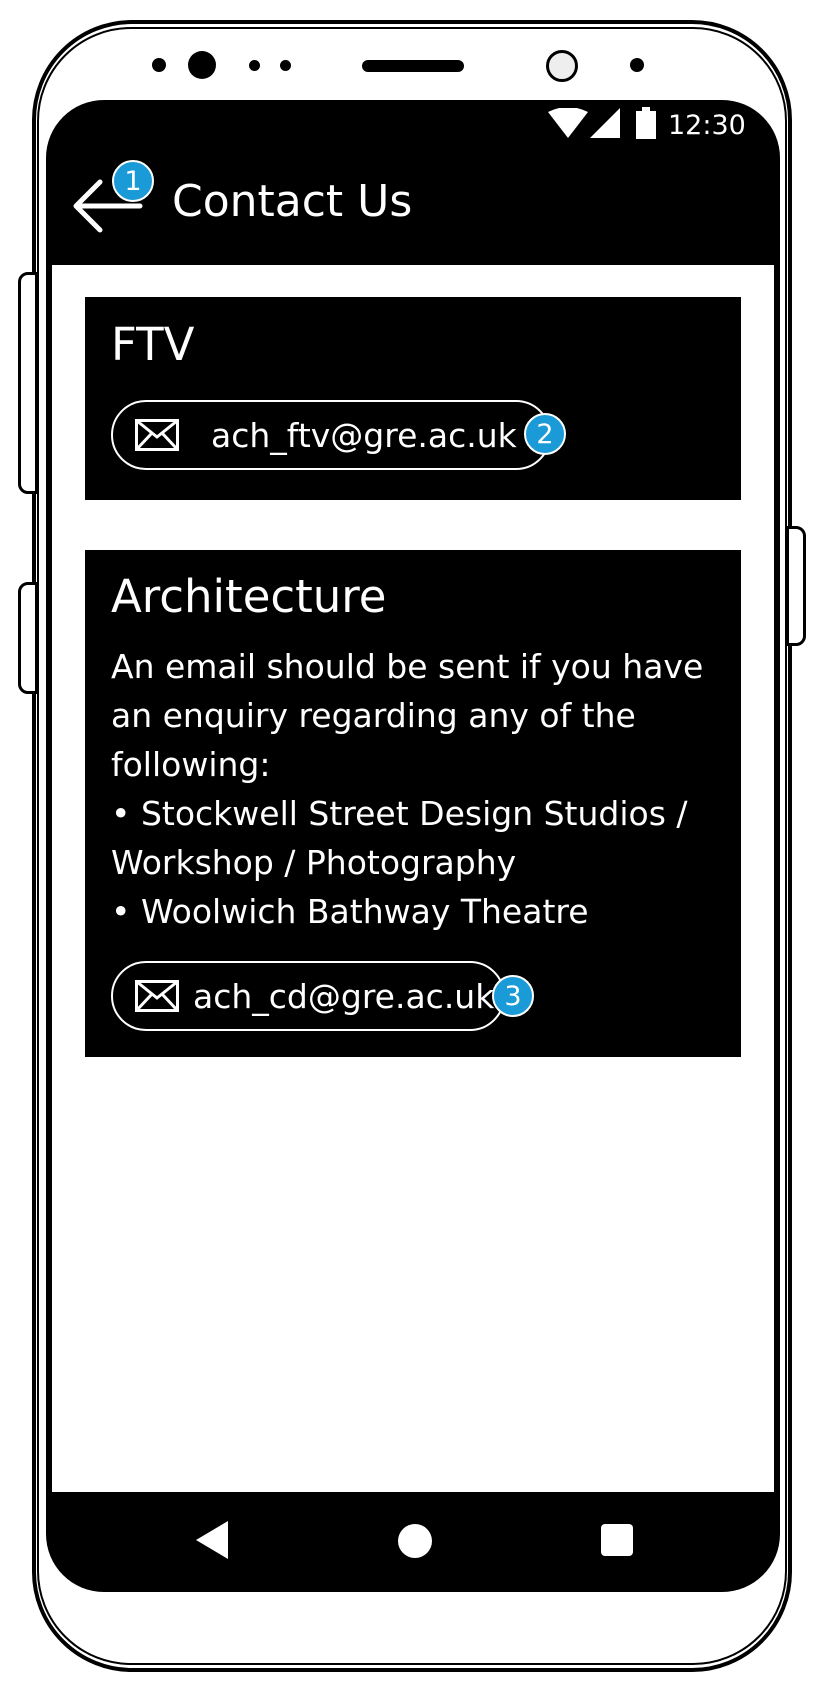 The height and width of the screenshot is (1692, 826). Describe the element at coordinates (153, 344) in the screenshot. I see `card-title: FTV` at that location.